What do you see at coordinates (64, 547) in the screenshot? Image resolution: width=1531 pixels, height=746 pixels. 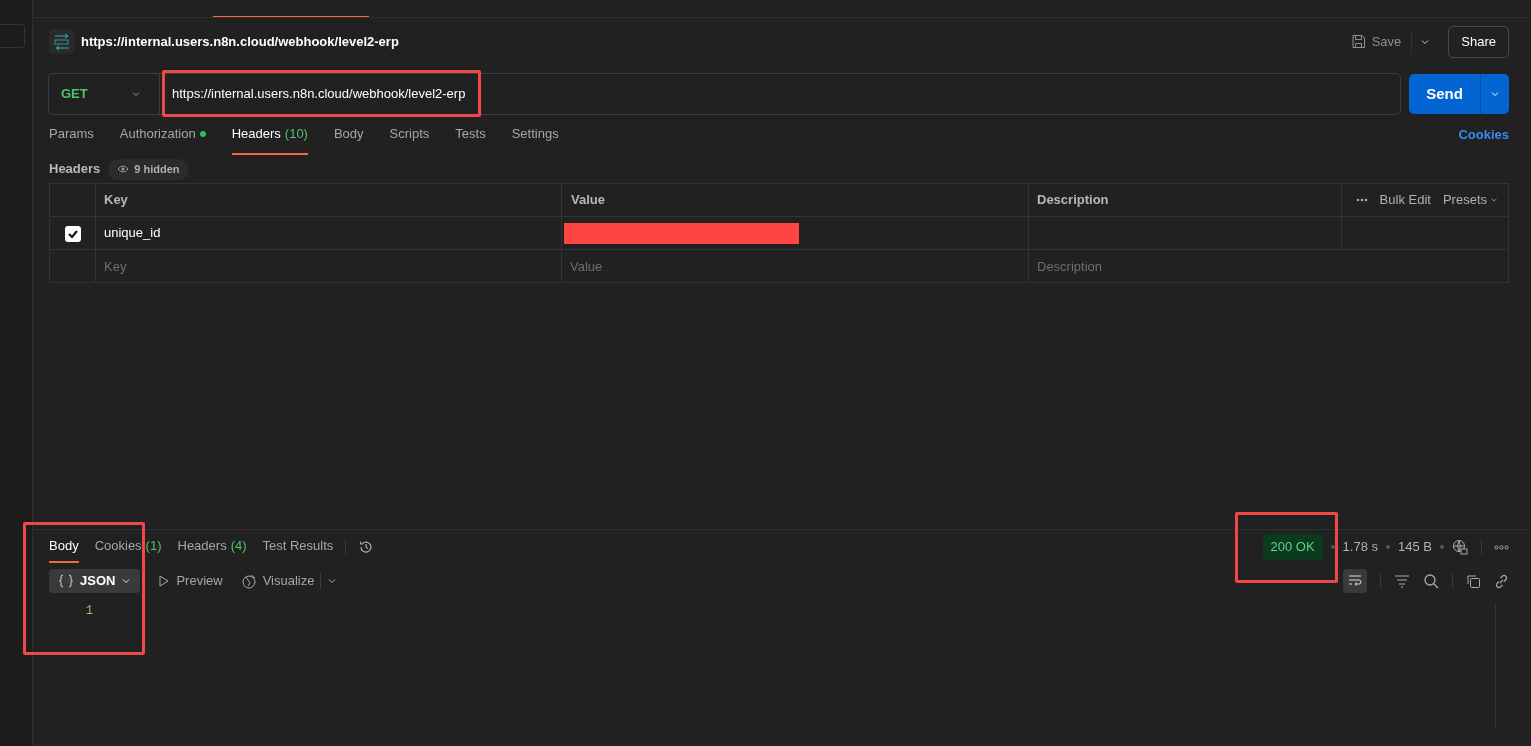 I see `response-tab: Body` at bounding box center [64, 547].